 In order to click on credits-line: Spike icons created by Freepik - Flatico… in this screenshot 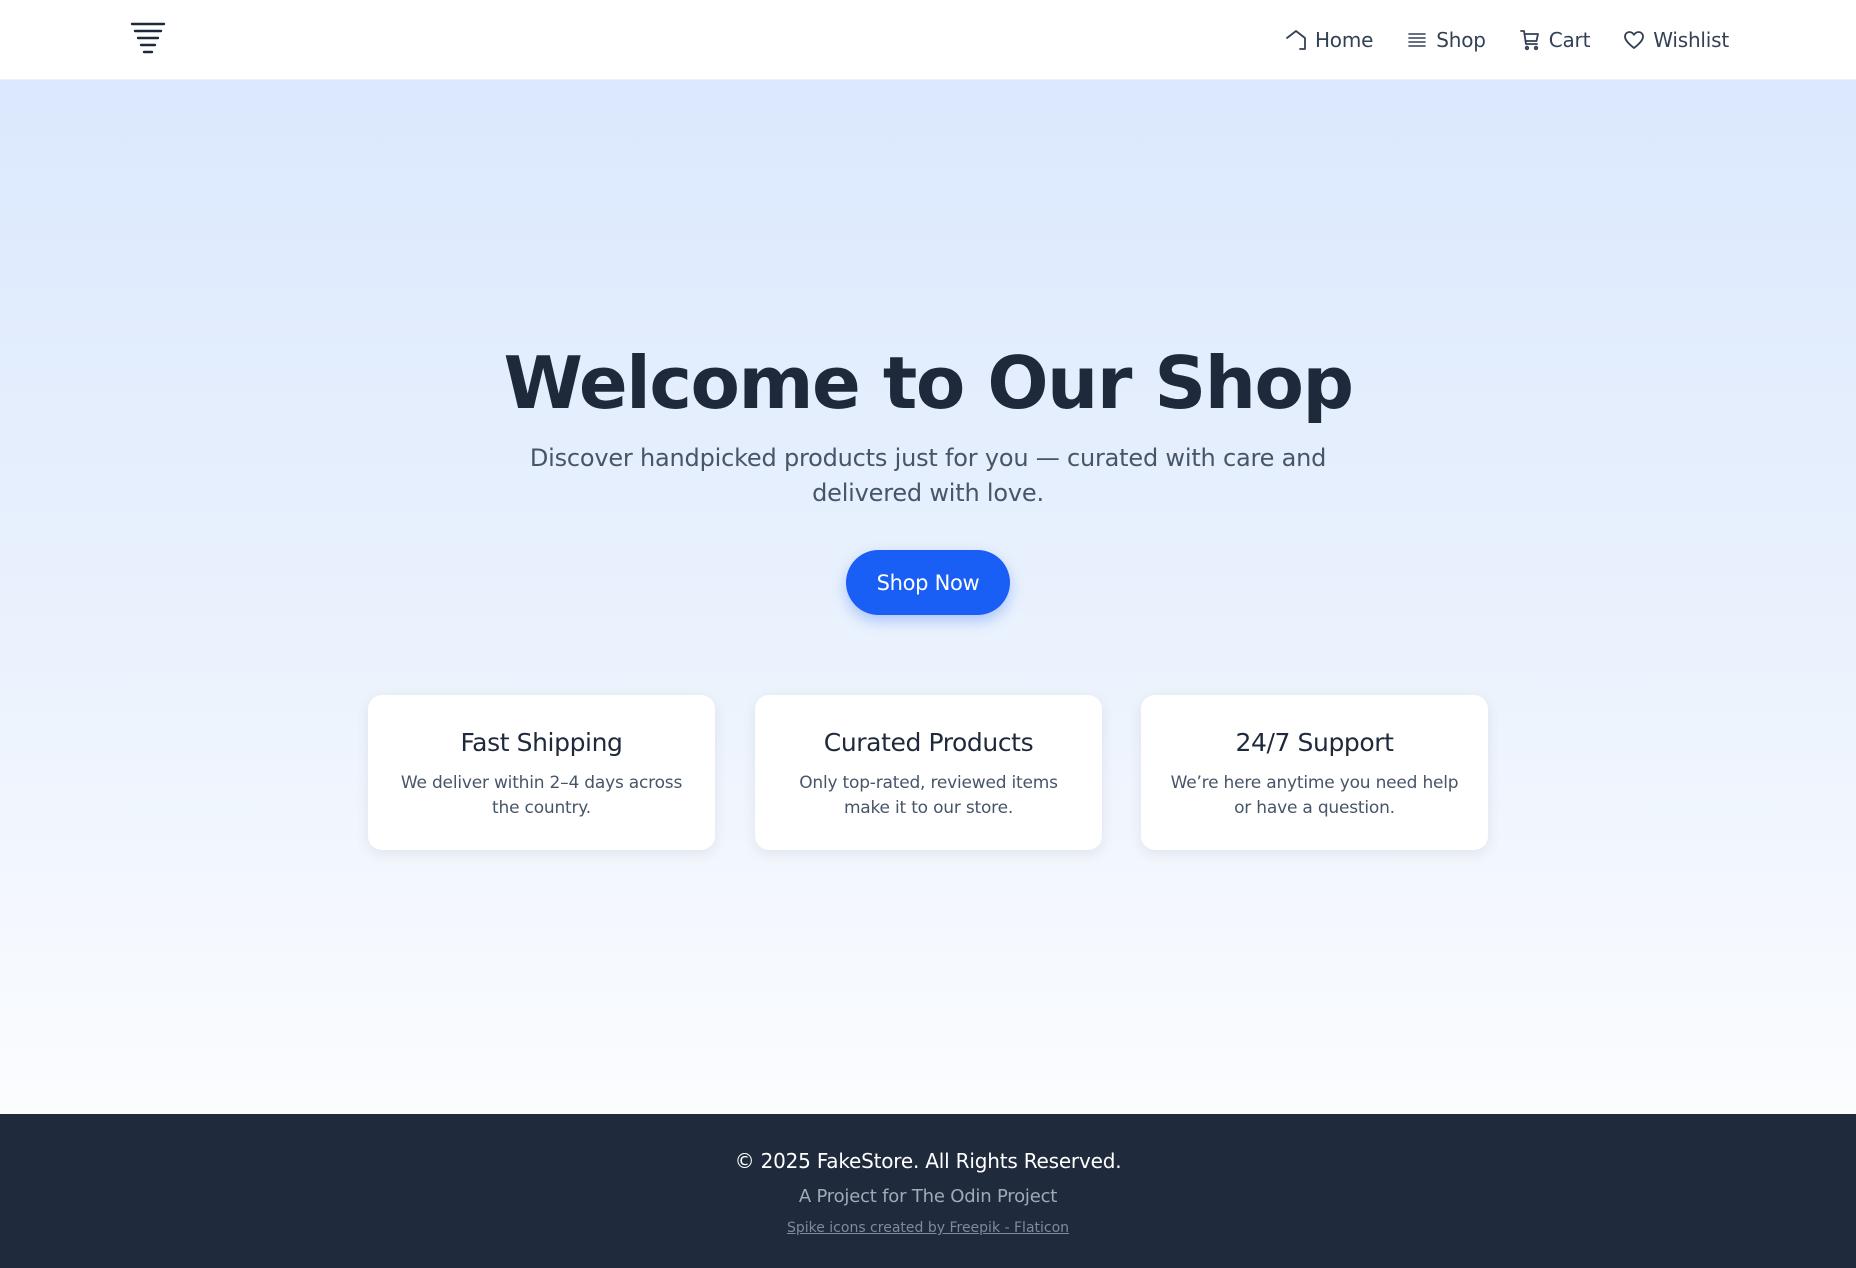, I will do `click(928, 1228)`.